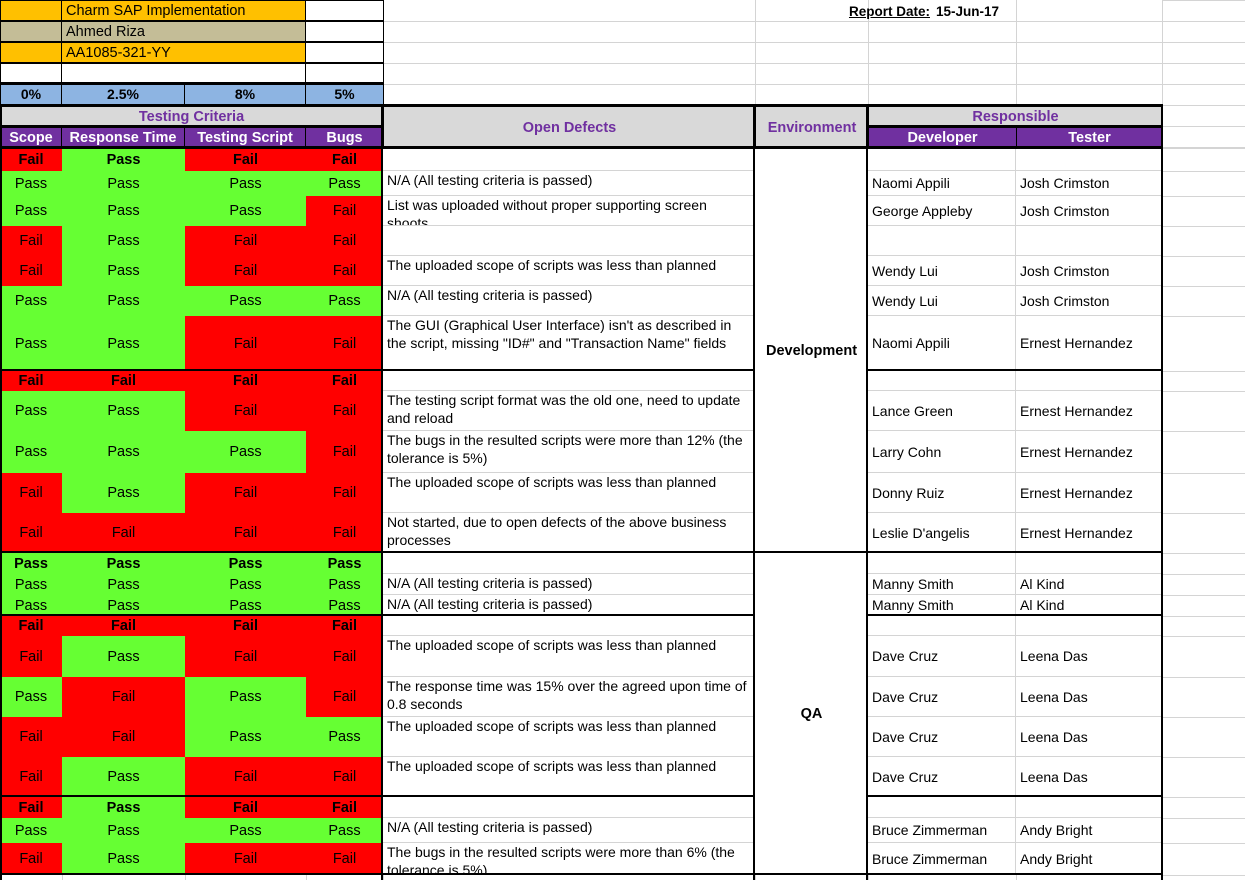 The height and width of the screenshot is (880, 1245). I want to click on cell-bugs-row-15: Fail, so click(344, 626).